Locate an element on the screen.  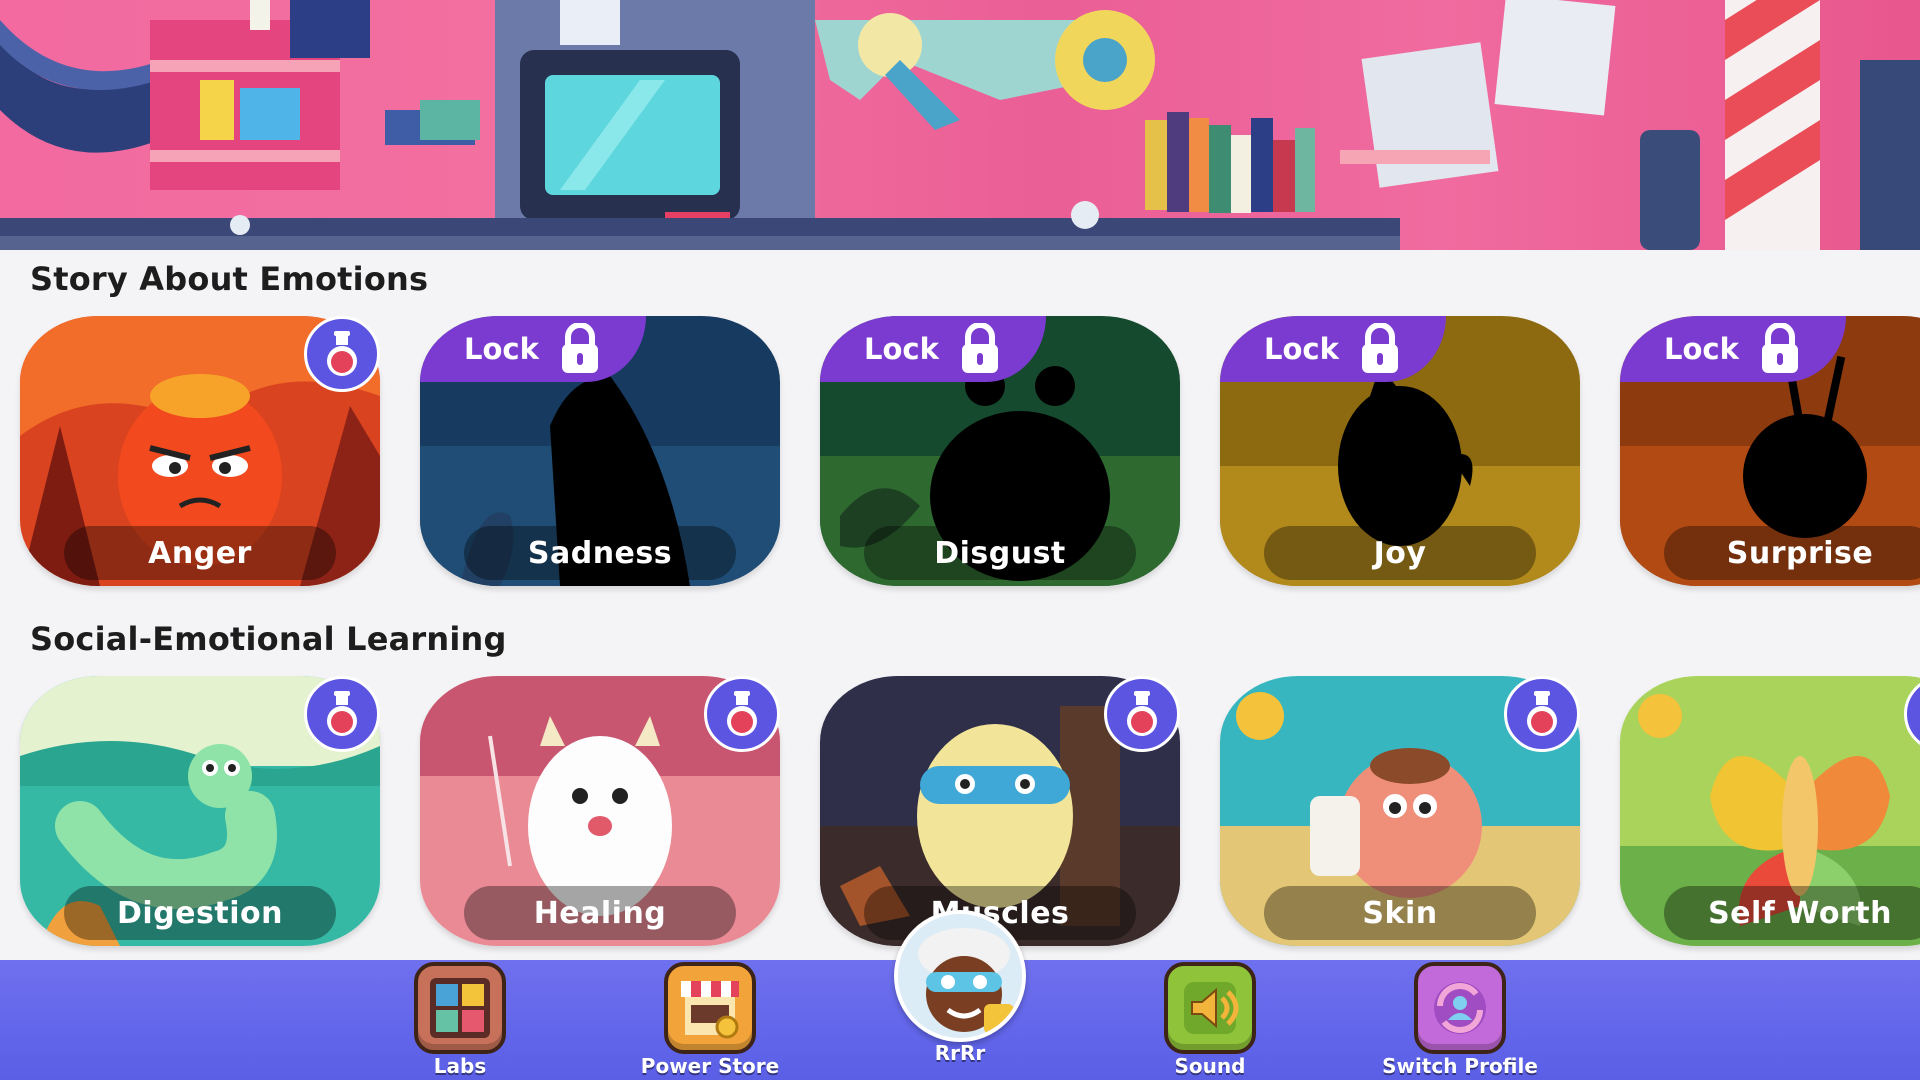
card-label: Sadness is located at coordinates (600, 553).